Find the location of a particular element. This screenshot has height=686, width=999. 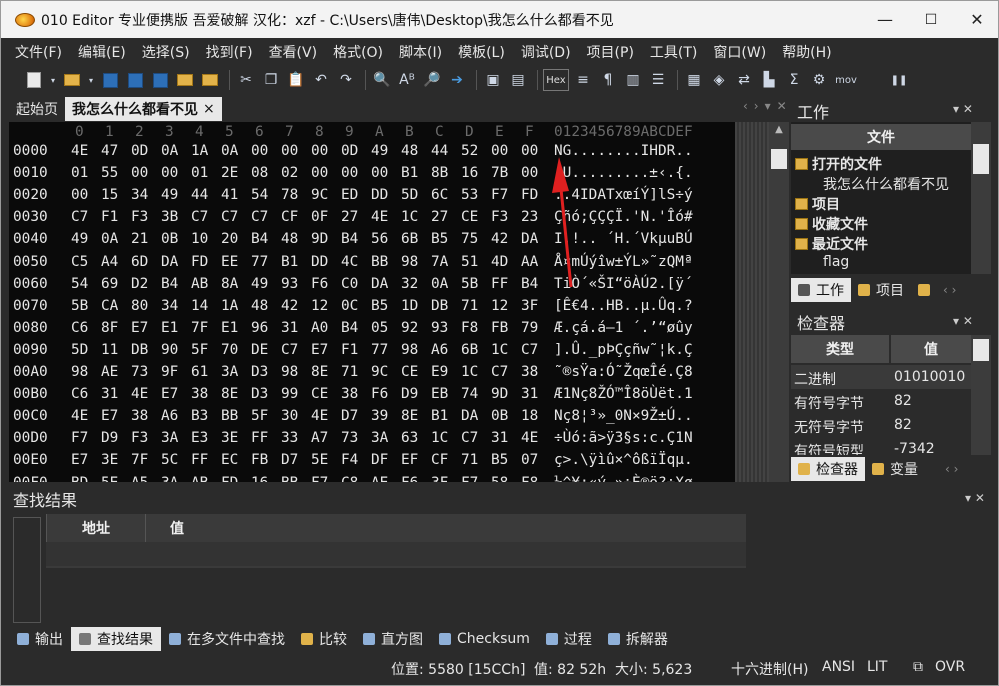

menu-select: 选择(S) is located at coordinates (166, 52).